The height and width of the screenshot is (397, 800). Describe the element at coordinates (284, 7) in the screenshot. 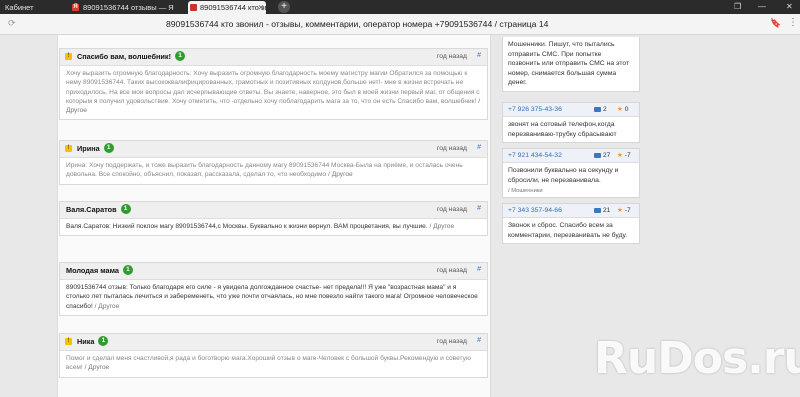

I see `new-tab-button: +` at that location.